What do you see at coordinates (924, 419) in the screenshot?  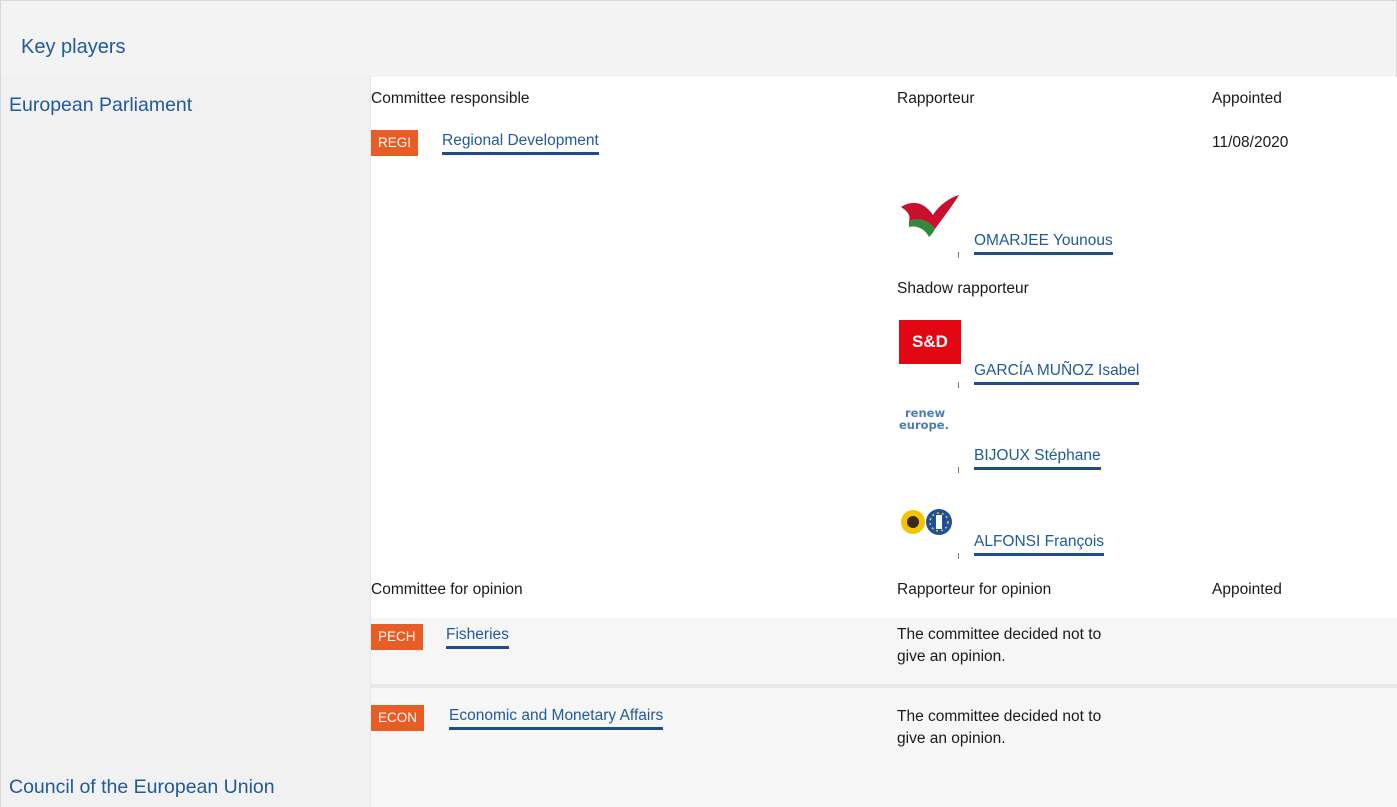 I see `renew-europe-group-logo-icon: renew europe.` at bounding box center [924, 419].